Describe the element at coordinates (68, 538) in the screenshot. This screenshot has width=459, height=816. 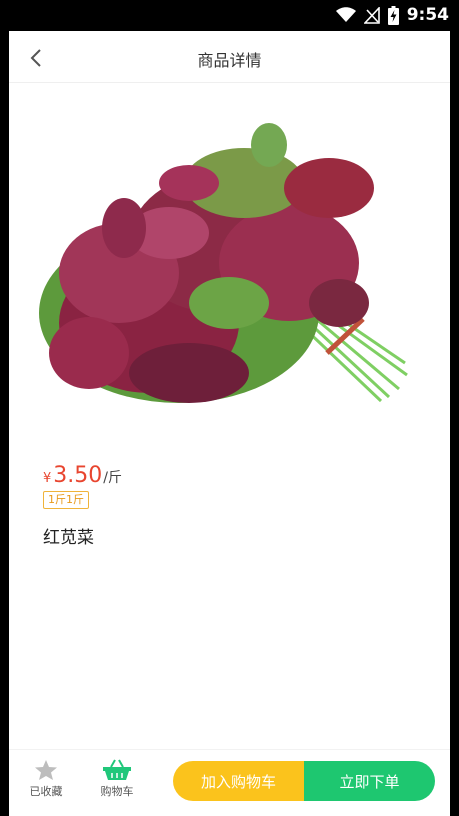
I see `product-name: 红苋菜` at that location.